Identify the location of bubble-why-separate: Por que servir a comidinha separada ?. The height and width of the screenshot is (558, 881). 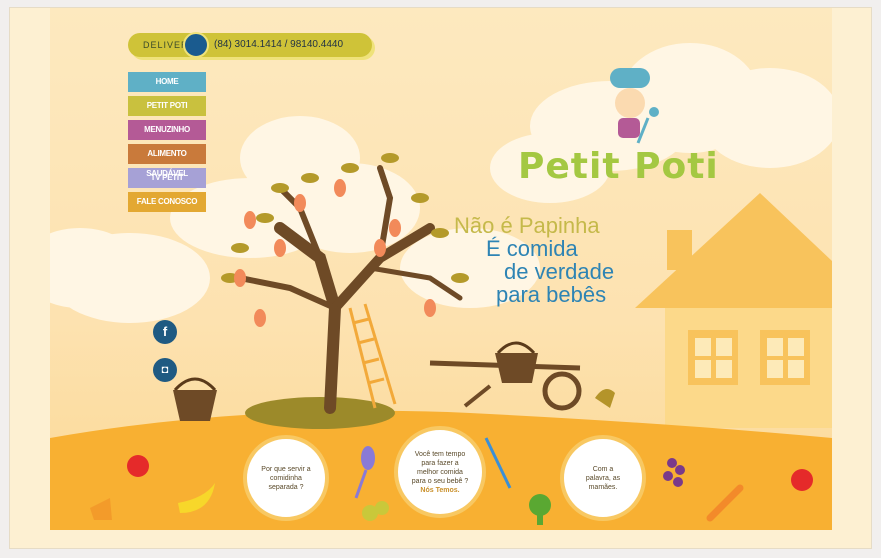
(286, 478).